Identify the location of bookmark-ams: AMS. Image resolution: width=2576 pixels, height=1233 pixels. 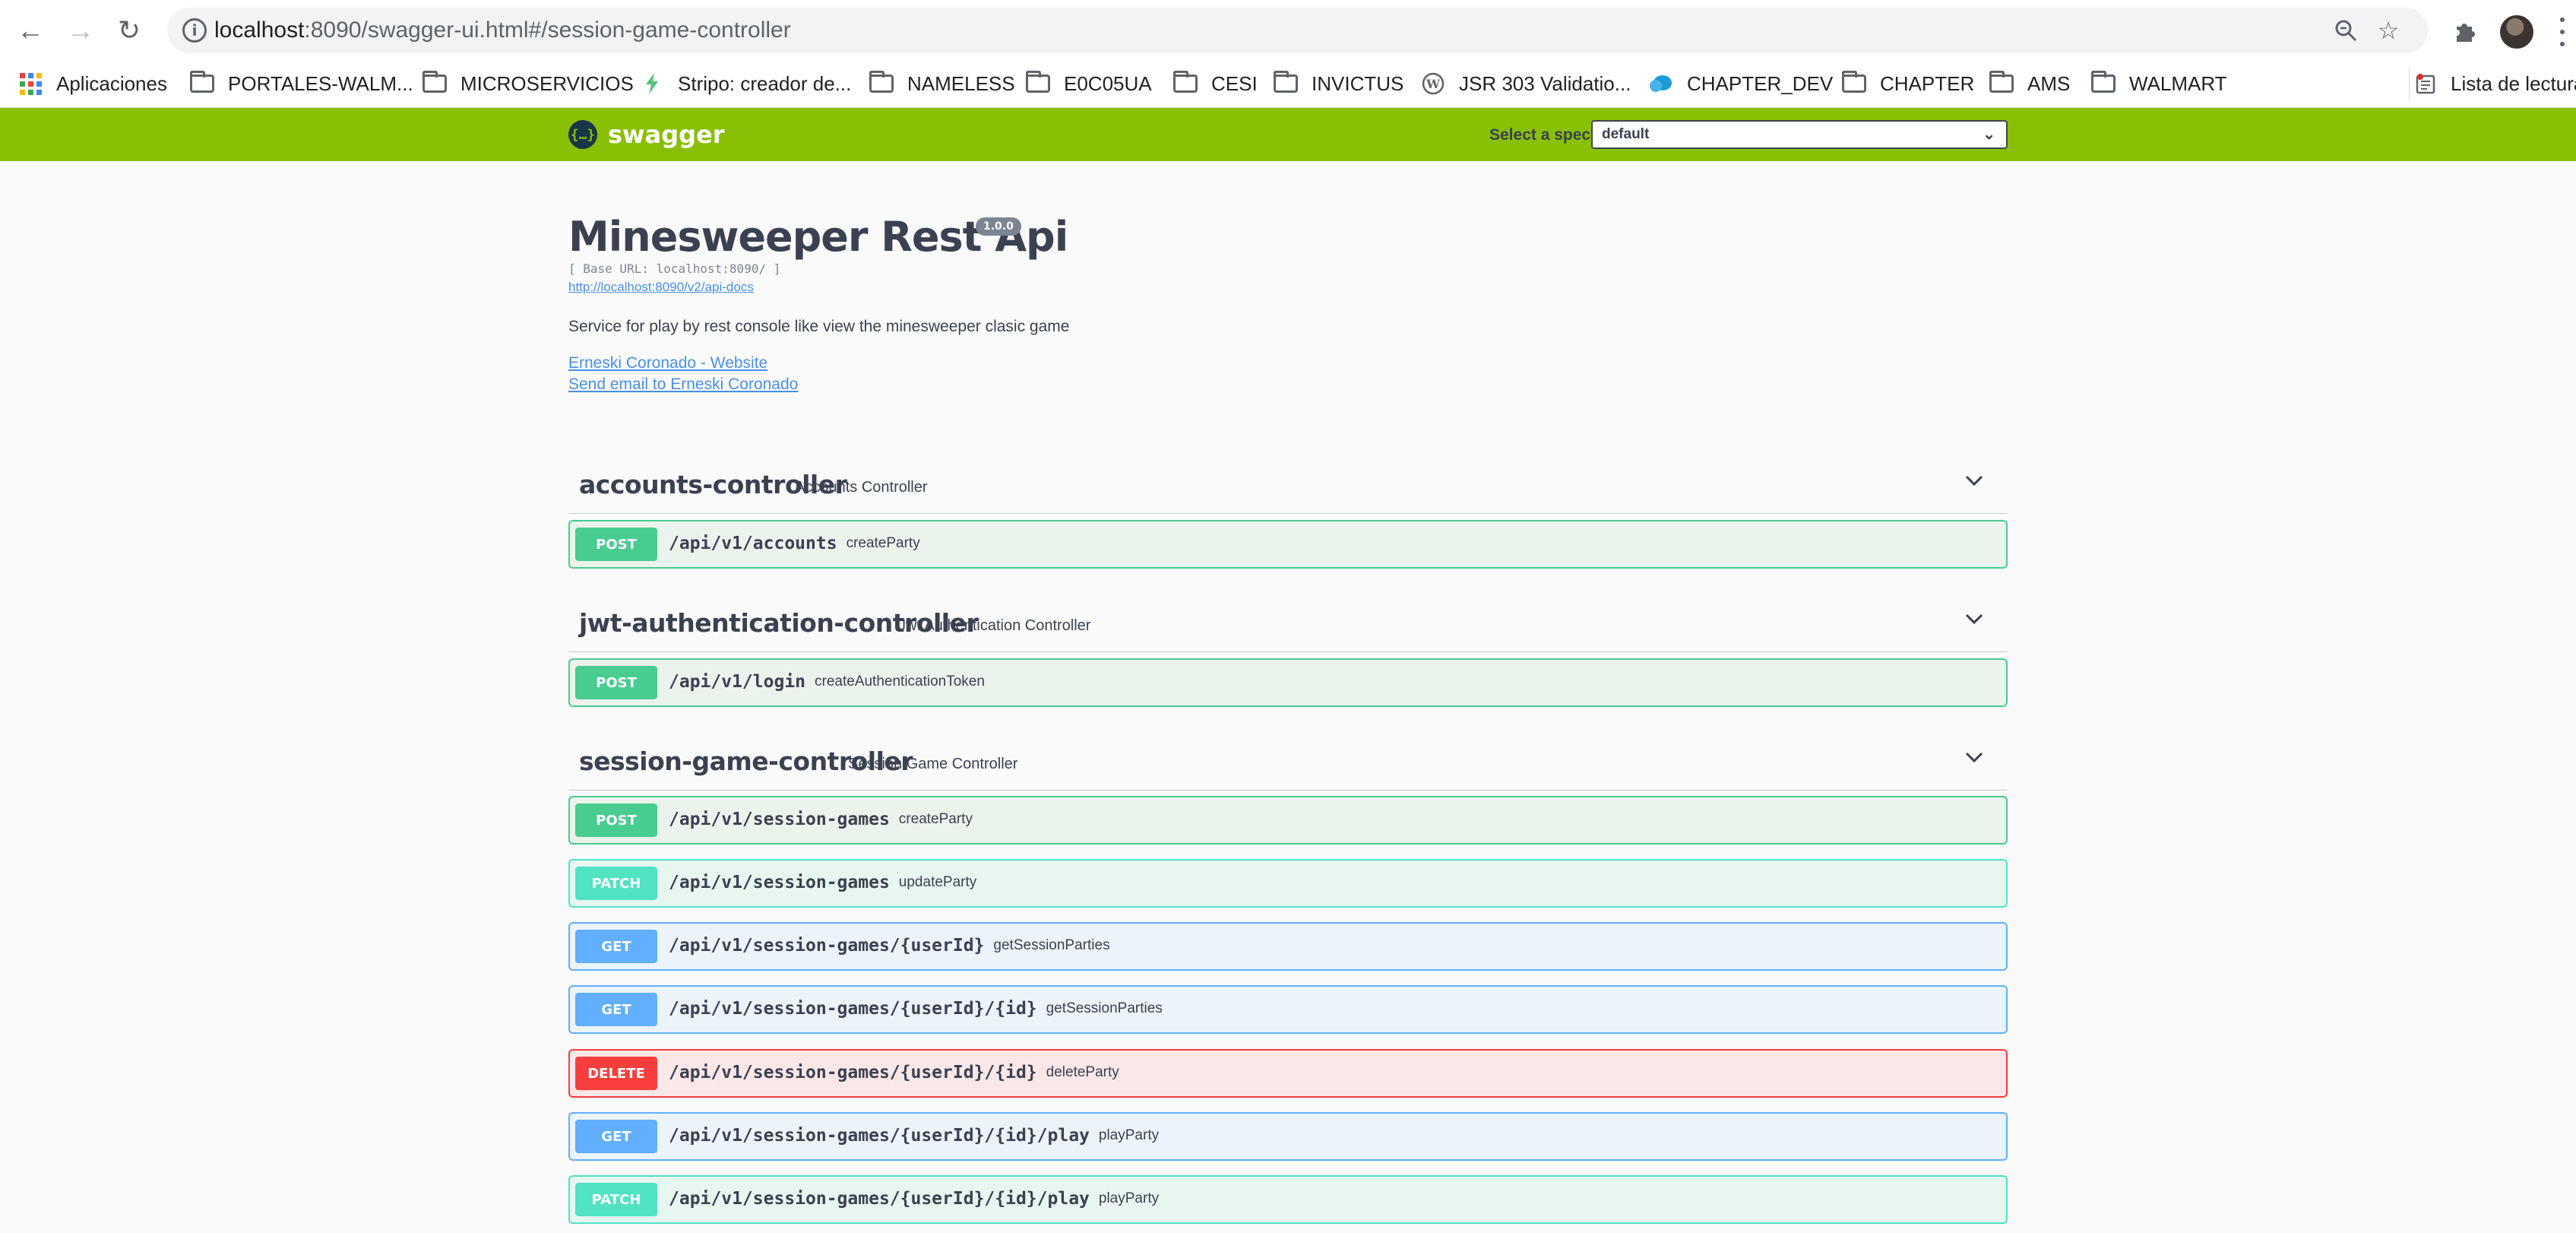
(2029, 83).